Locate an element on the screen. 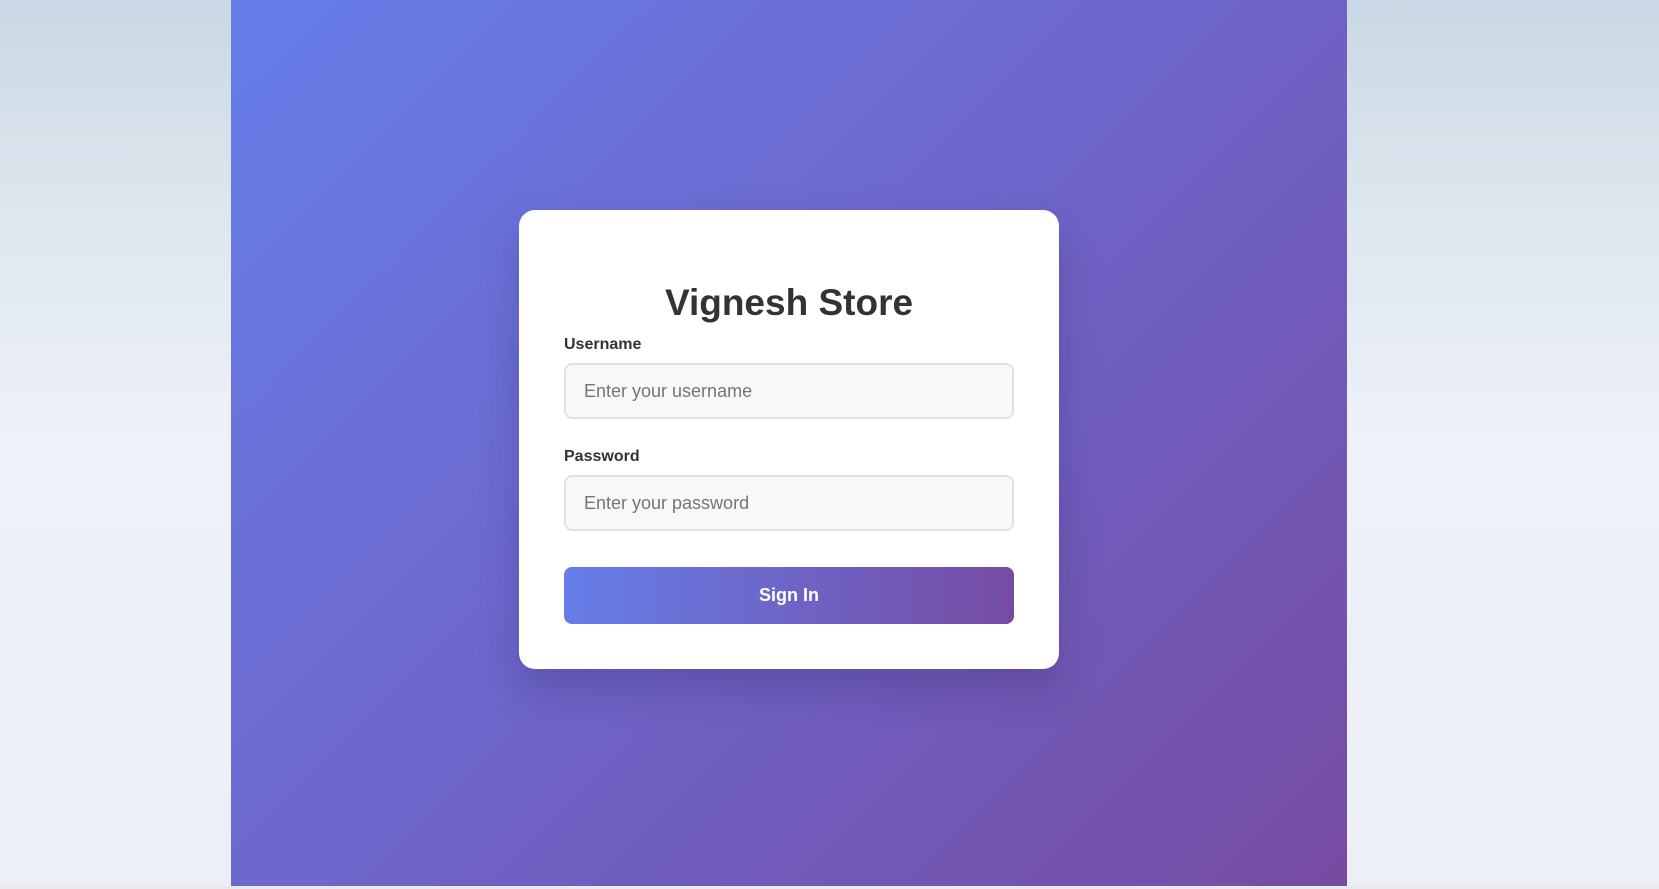  username-label: Username is located at coordinates (603, 344).